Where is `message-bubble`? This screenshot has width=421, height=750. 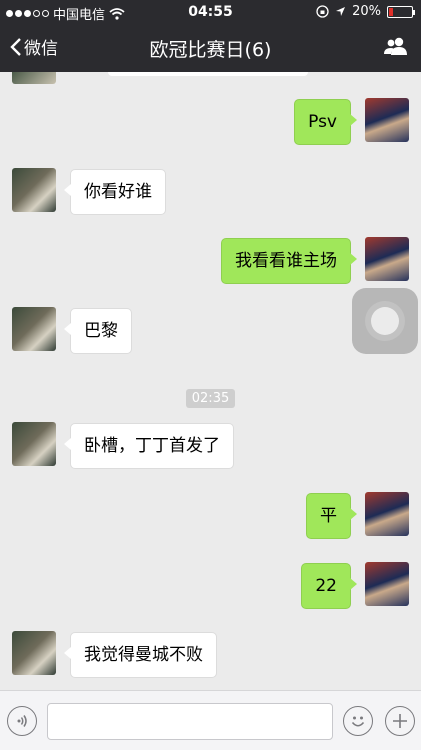
message-bubble is located at coordinates (208, 74).